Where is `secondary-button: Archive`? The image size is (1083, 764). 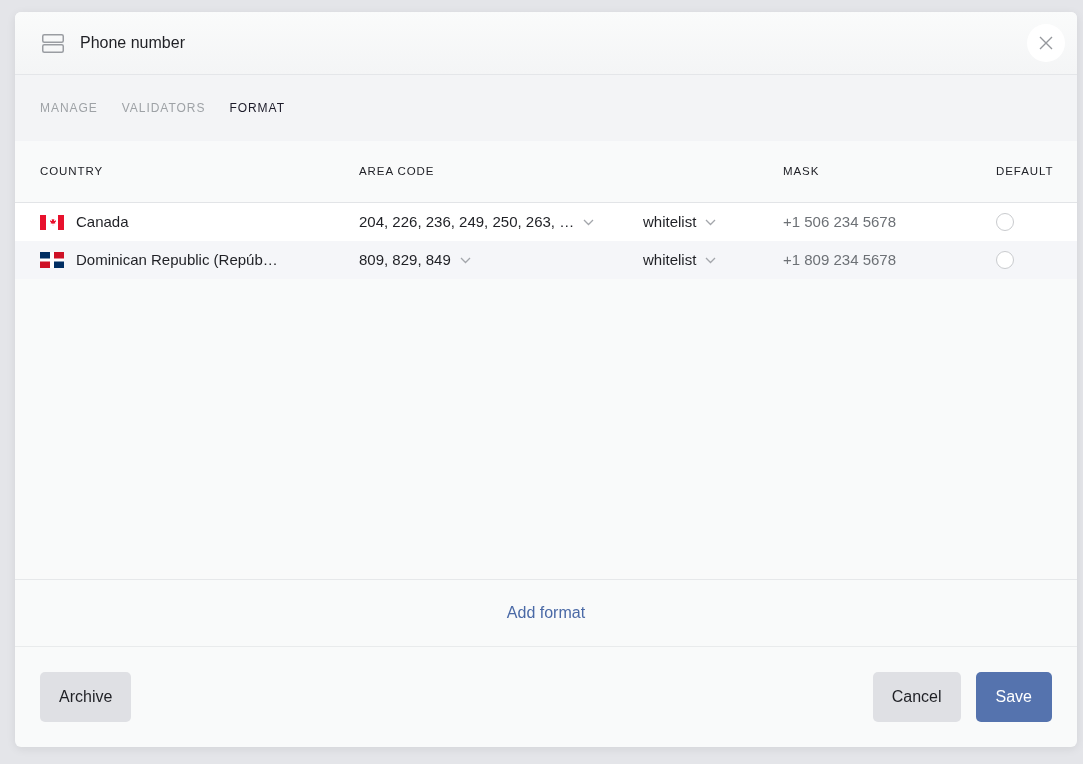 secondary-button: Archive is located at coordinates (86, 697).